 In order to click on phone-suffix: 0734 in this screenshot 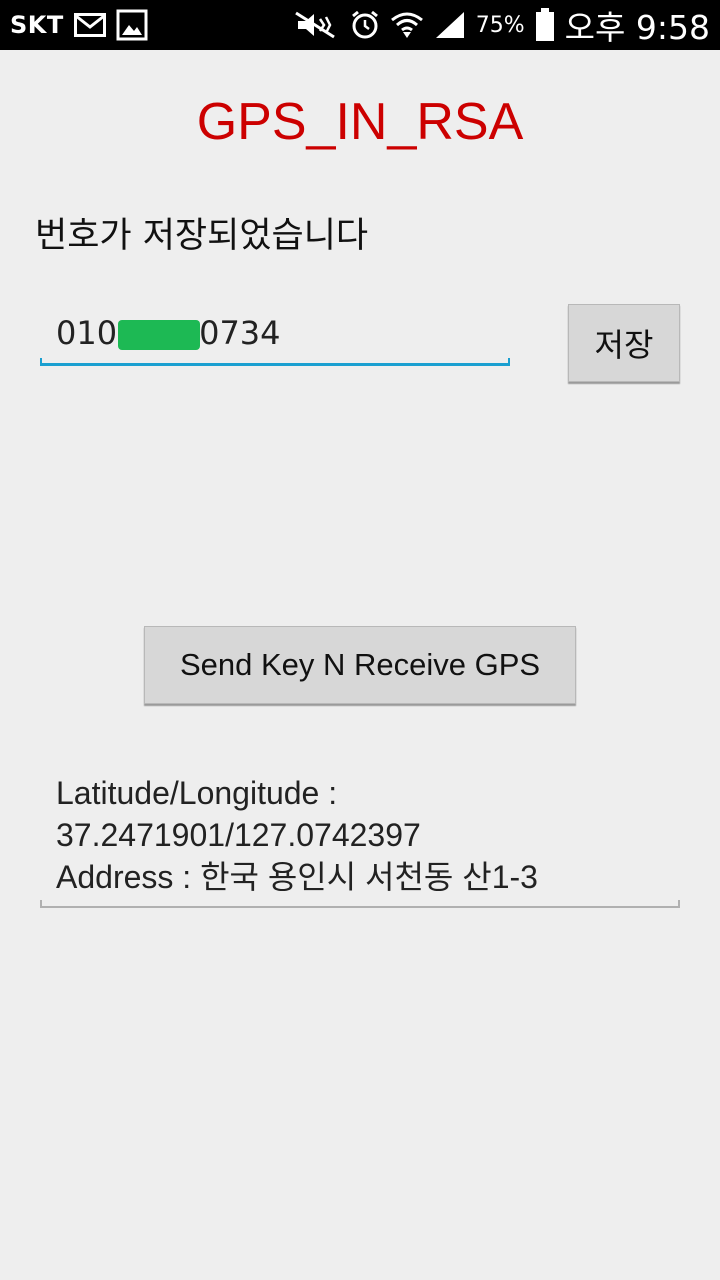, I will do `click(240, 333)`.